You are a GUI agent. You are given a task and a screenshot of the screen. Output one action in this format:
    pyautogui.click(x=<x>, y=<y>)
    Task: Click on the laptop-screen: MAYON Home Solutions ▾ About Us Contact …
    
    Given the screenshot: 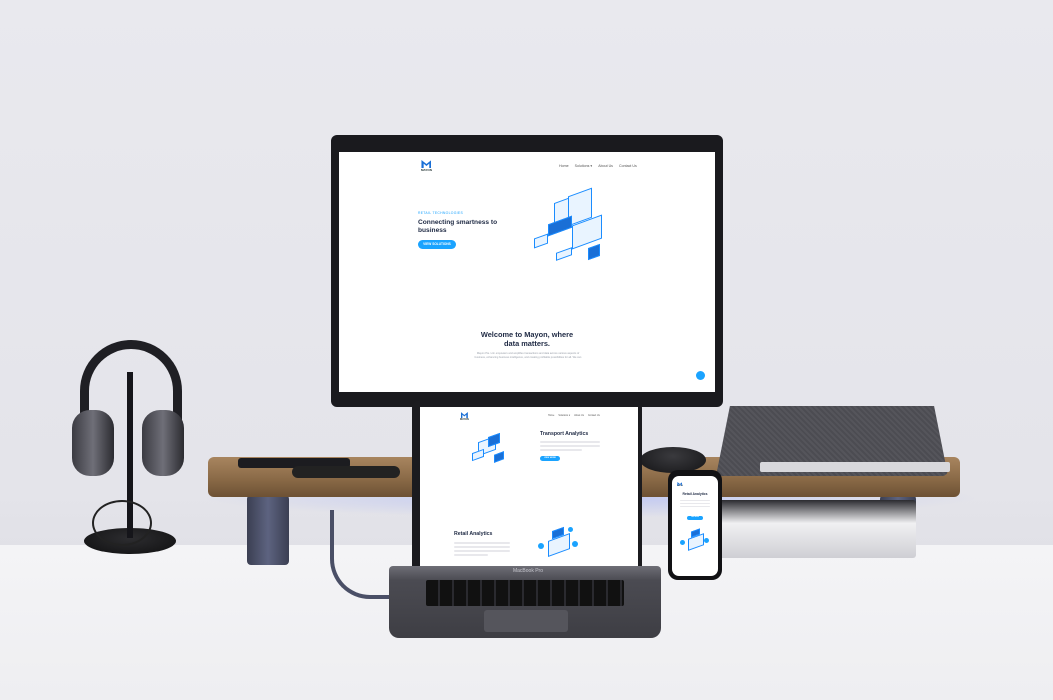 What is the action you would take?
    pyautogui.click(x=529, y=487)
    